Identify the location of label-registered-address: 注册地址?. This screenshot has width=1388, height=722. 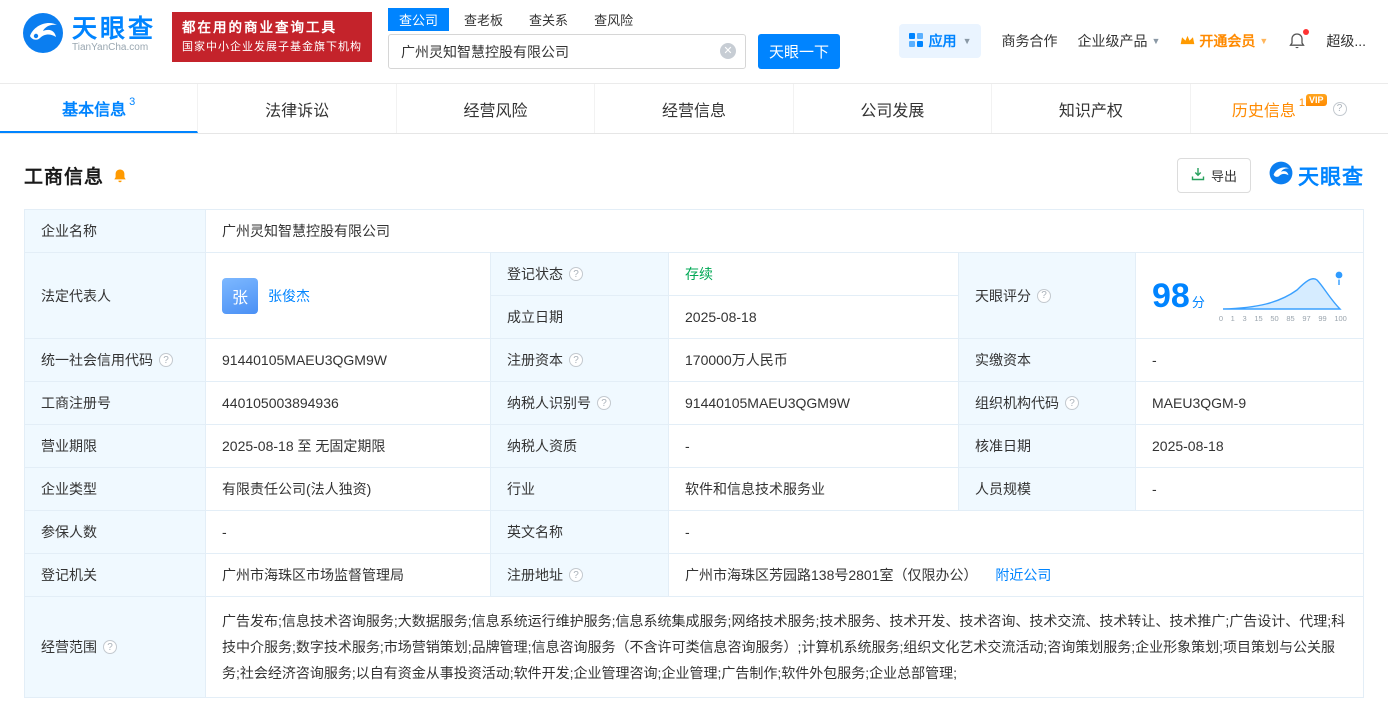
(579, 575).